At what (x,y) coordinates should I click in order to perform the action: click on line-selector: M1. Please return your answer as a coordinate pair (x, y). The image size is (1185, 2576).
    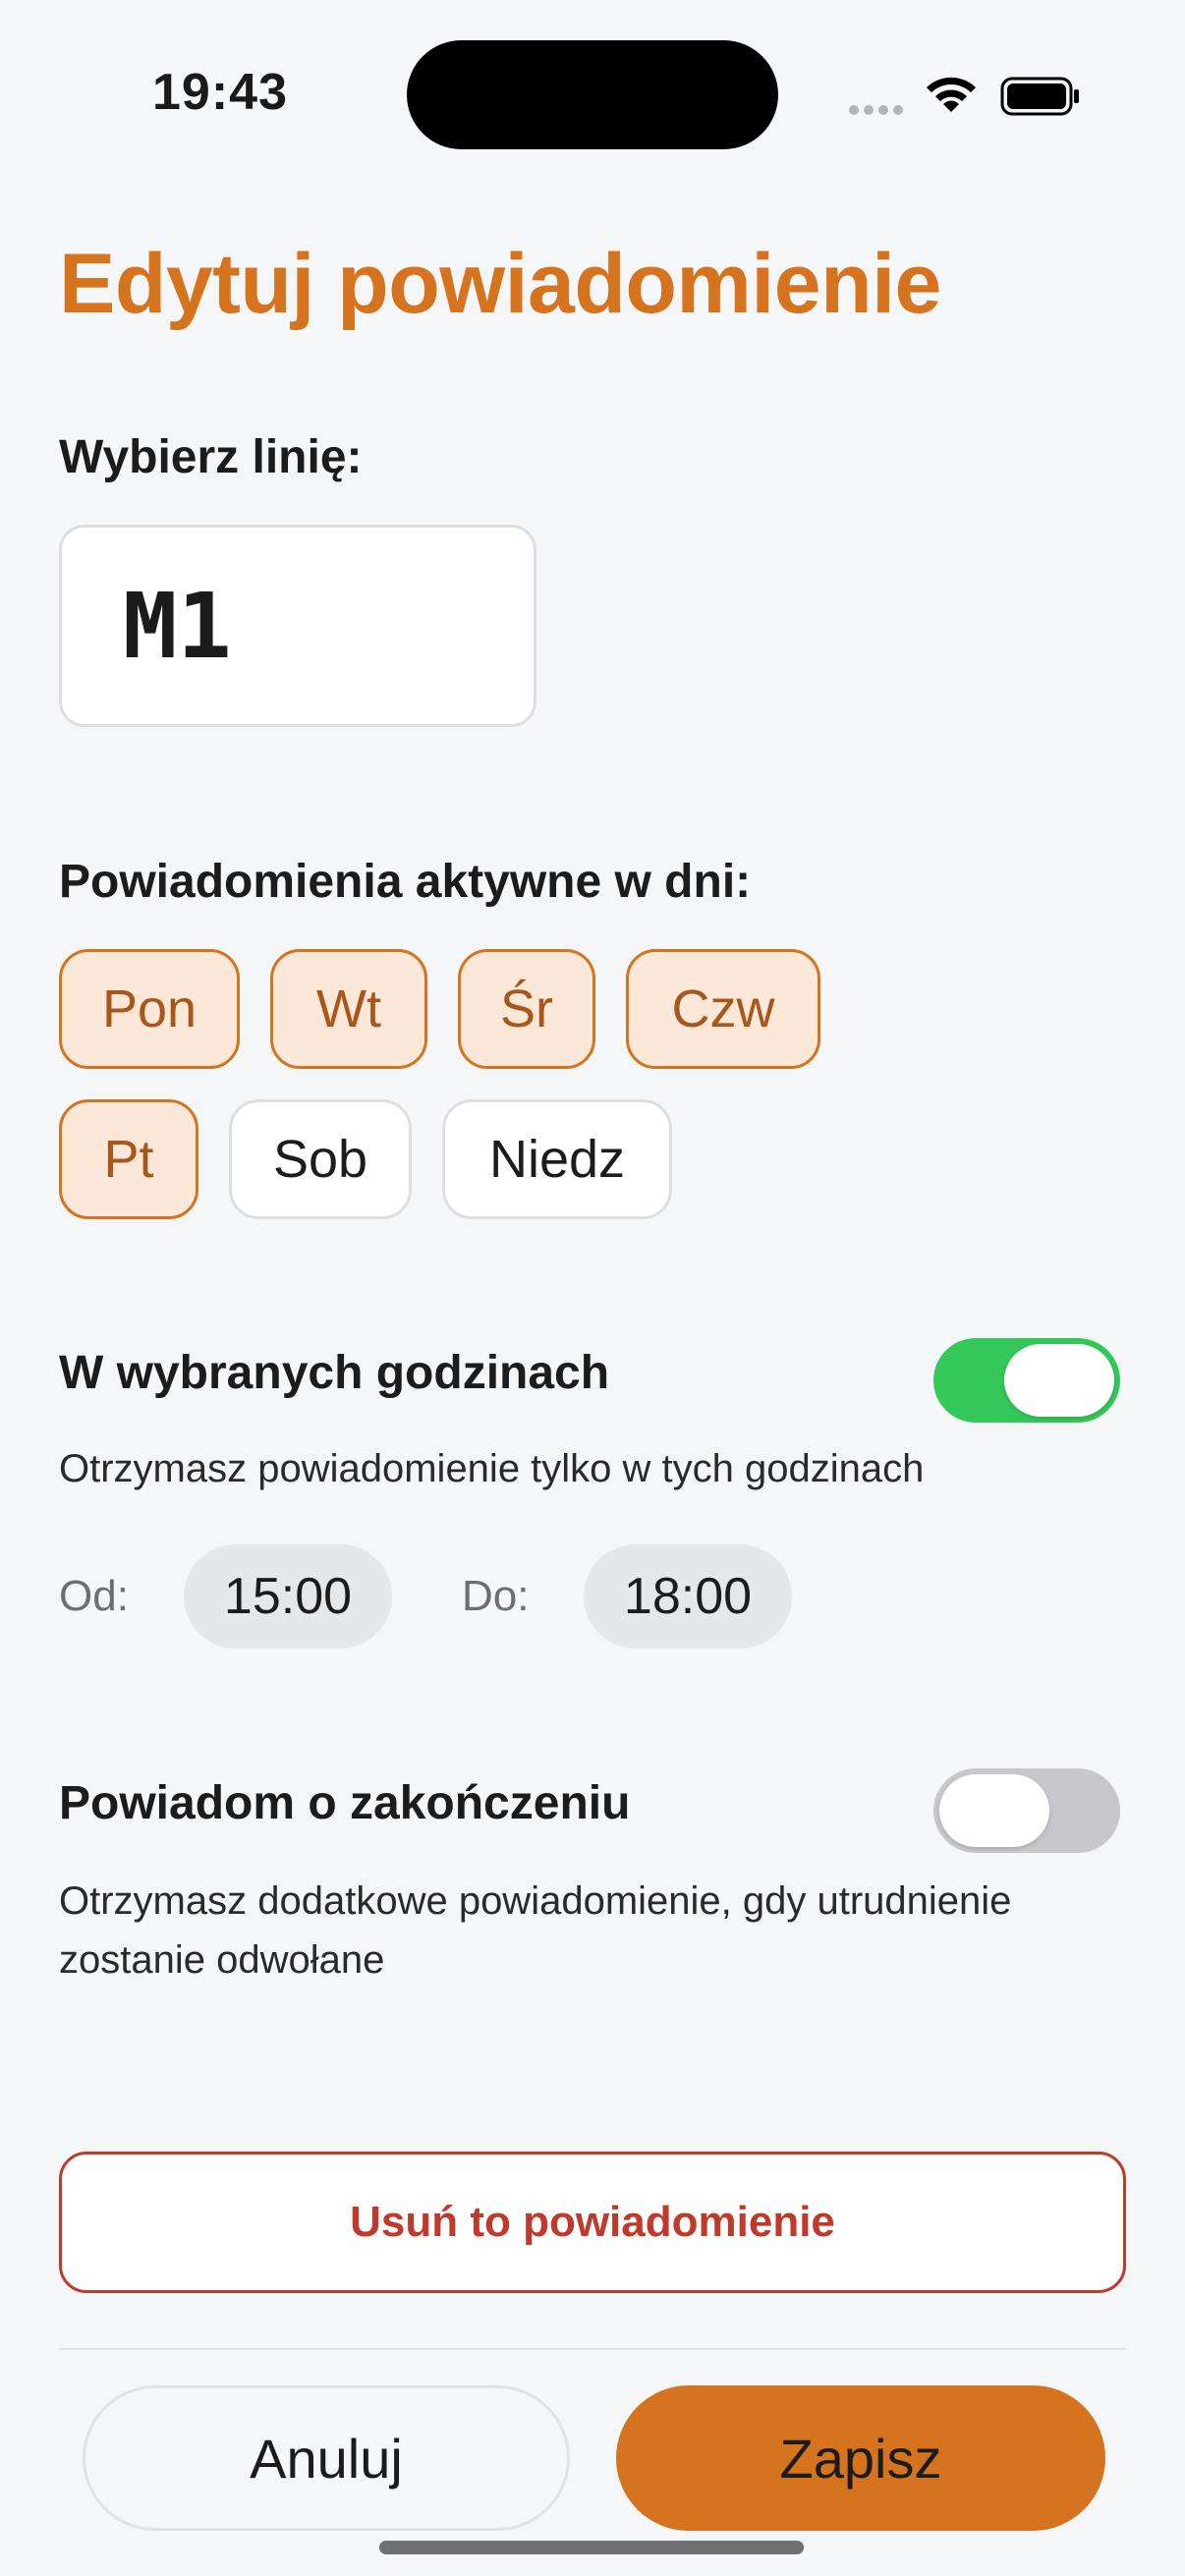
    Looking at the image, I should click on (297, 626).